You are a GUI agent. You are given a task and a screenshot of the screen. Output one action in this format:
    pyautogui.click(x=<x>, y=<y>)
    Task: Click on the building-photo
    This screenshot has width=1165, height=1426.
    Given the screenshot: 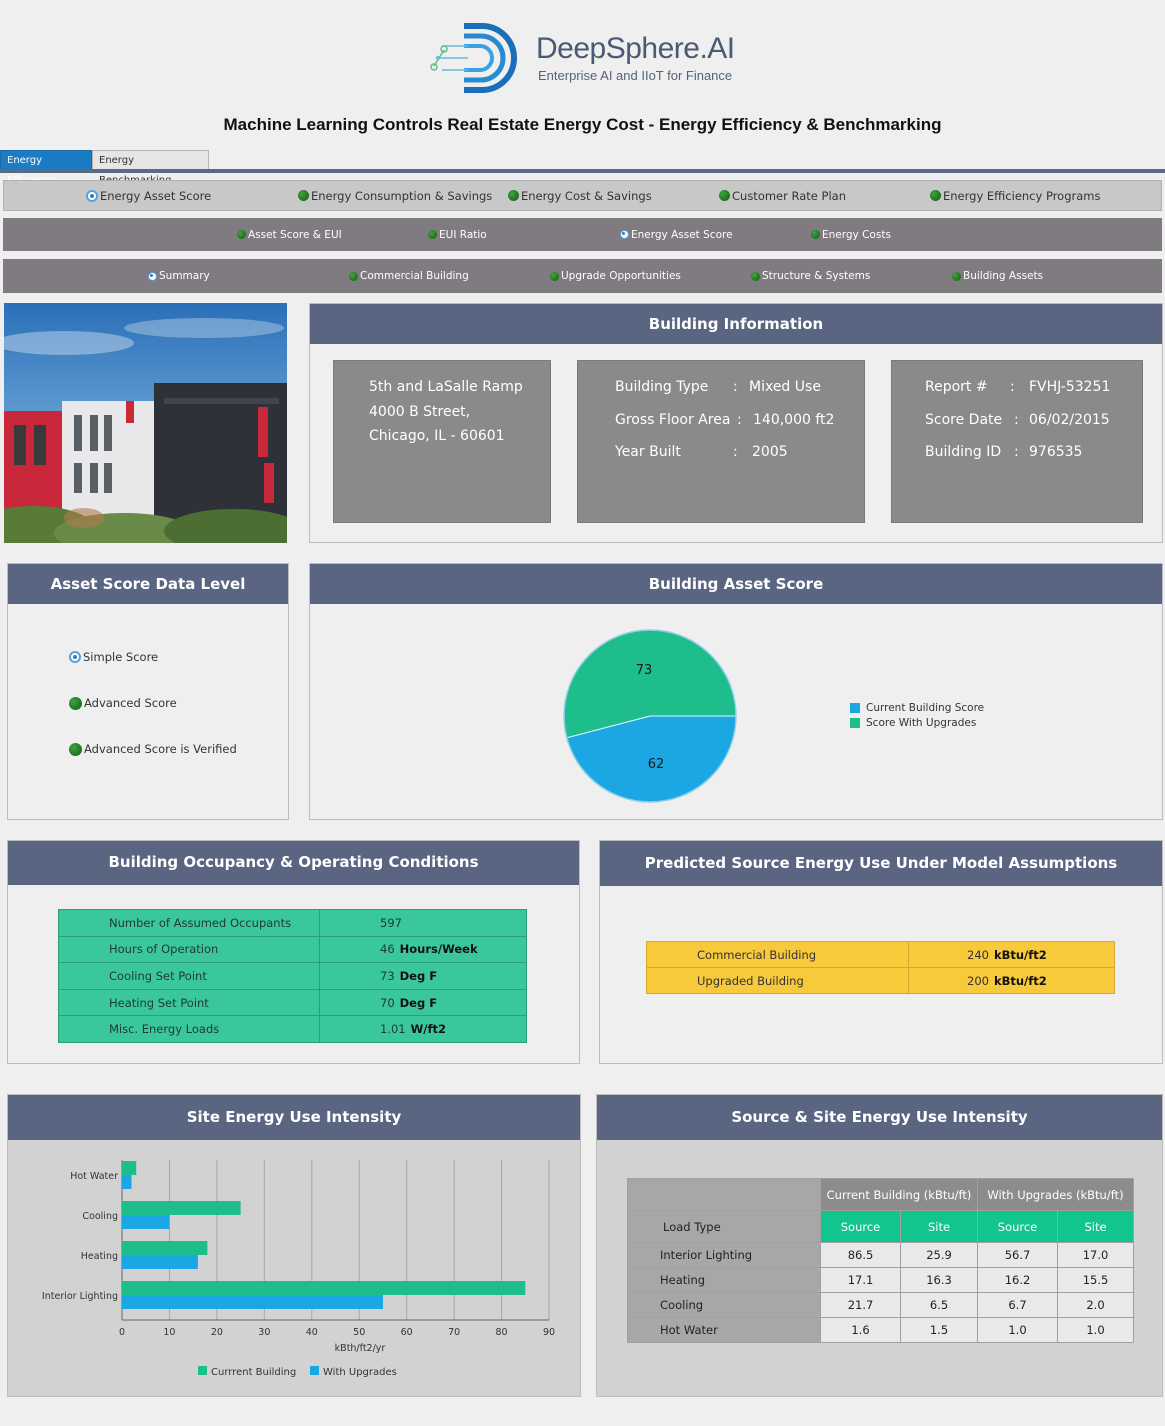 What is the action you would take?
    pyautogui.click(x=145, y=423)
    